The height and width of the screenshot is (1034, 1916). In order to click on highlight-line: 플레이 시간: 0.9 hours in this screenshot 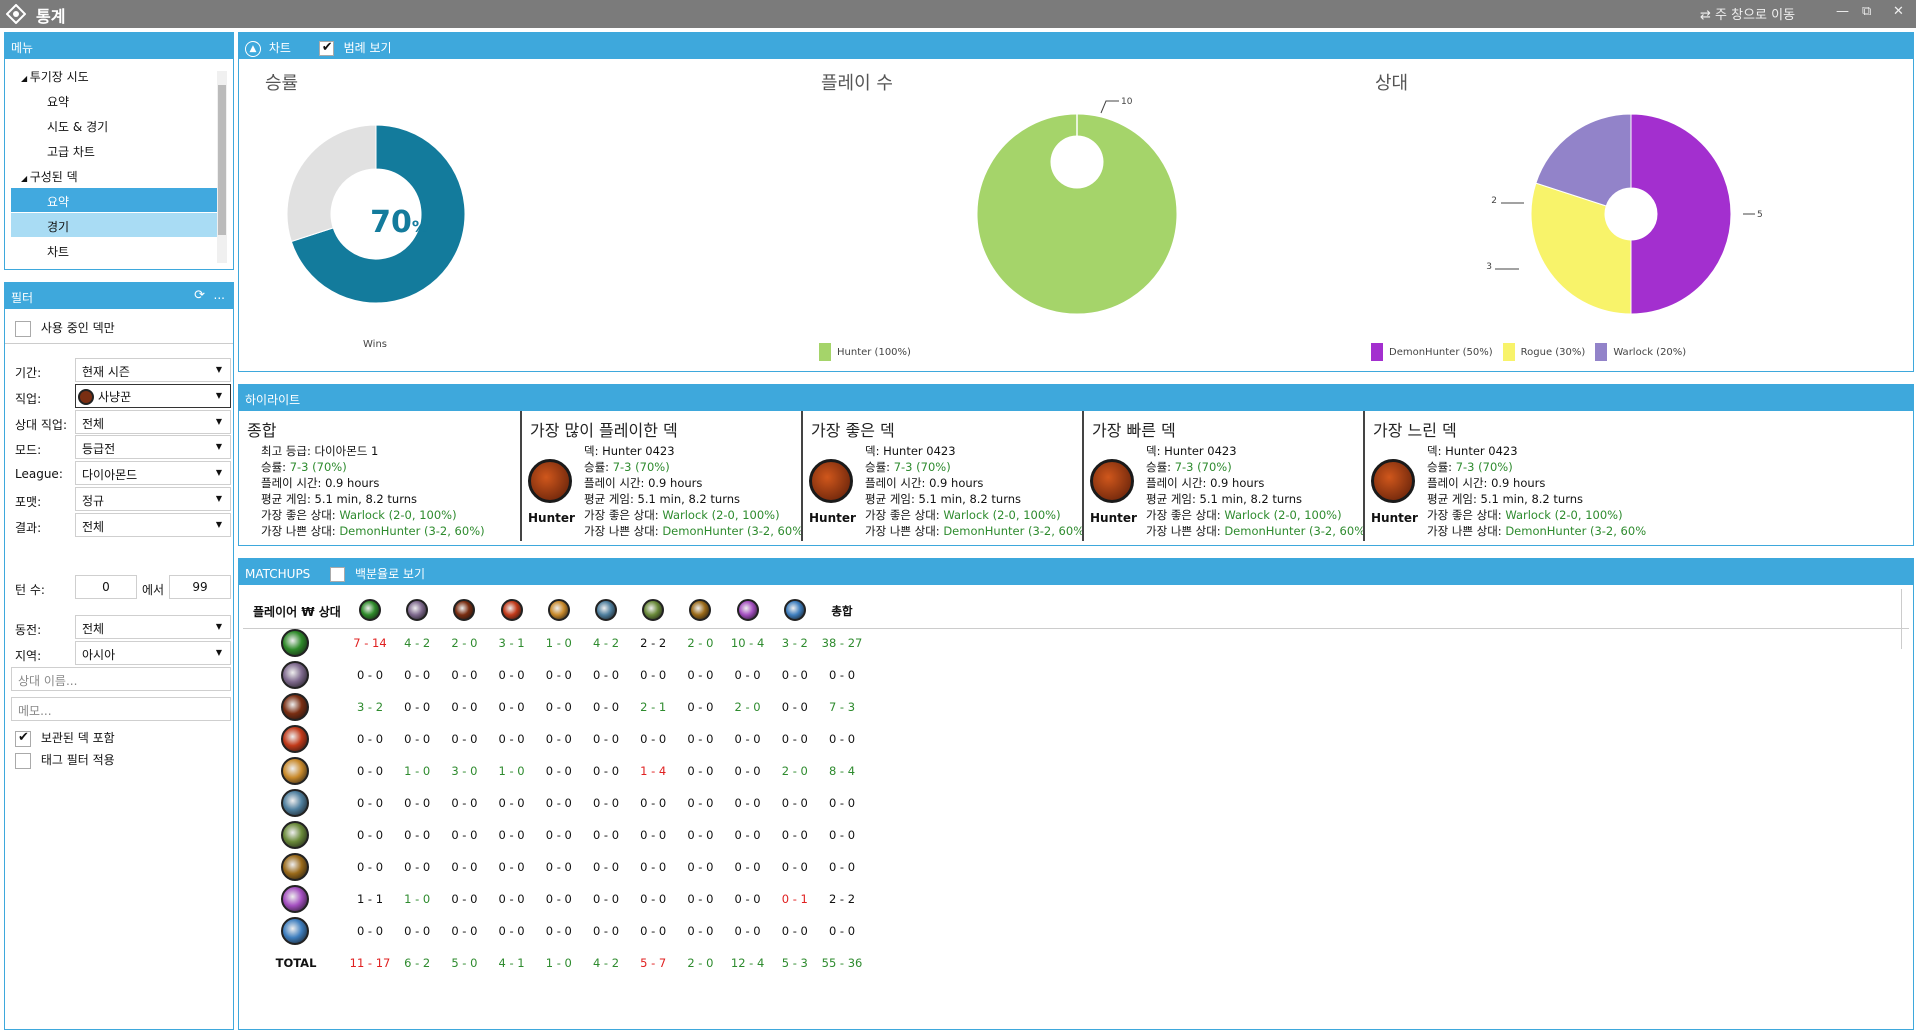, I will do `click(924, 483)`.